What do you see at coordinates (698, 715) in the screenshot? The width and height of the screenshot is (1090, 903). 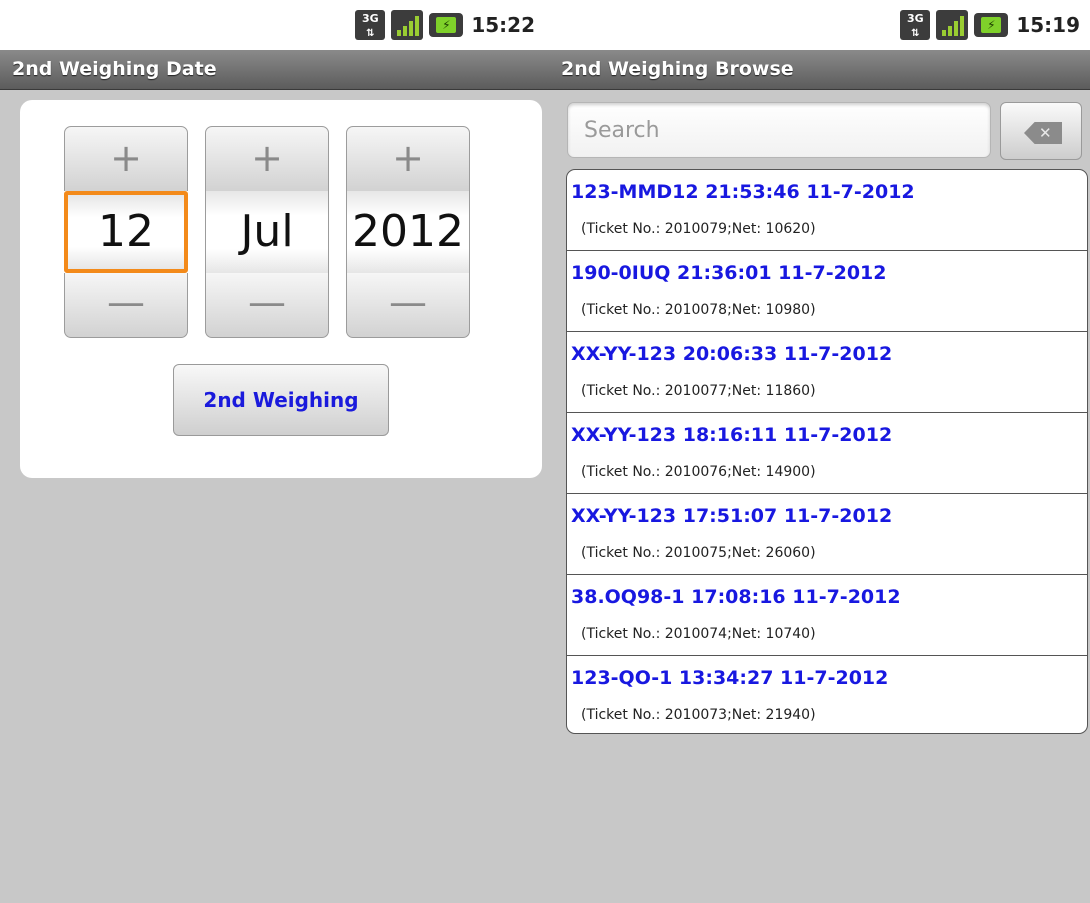 I see `list-item-detail: (Ticket No.: 2010073;Net: 21940)` at bounding box center [698, 715].